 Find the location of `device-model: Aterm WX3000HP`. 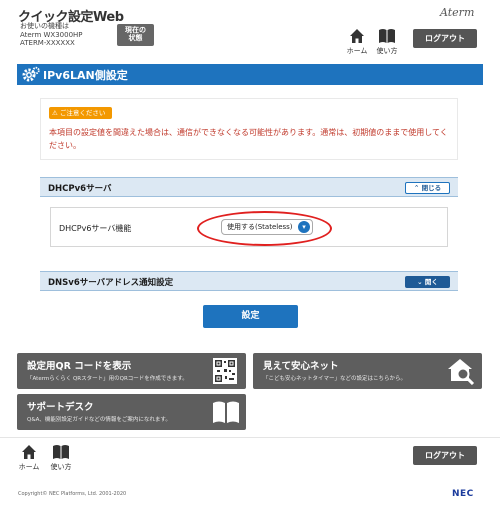

device-model: Aterm WX3000HP is located at coordinates (51, 34).